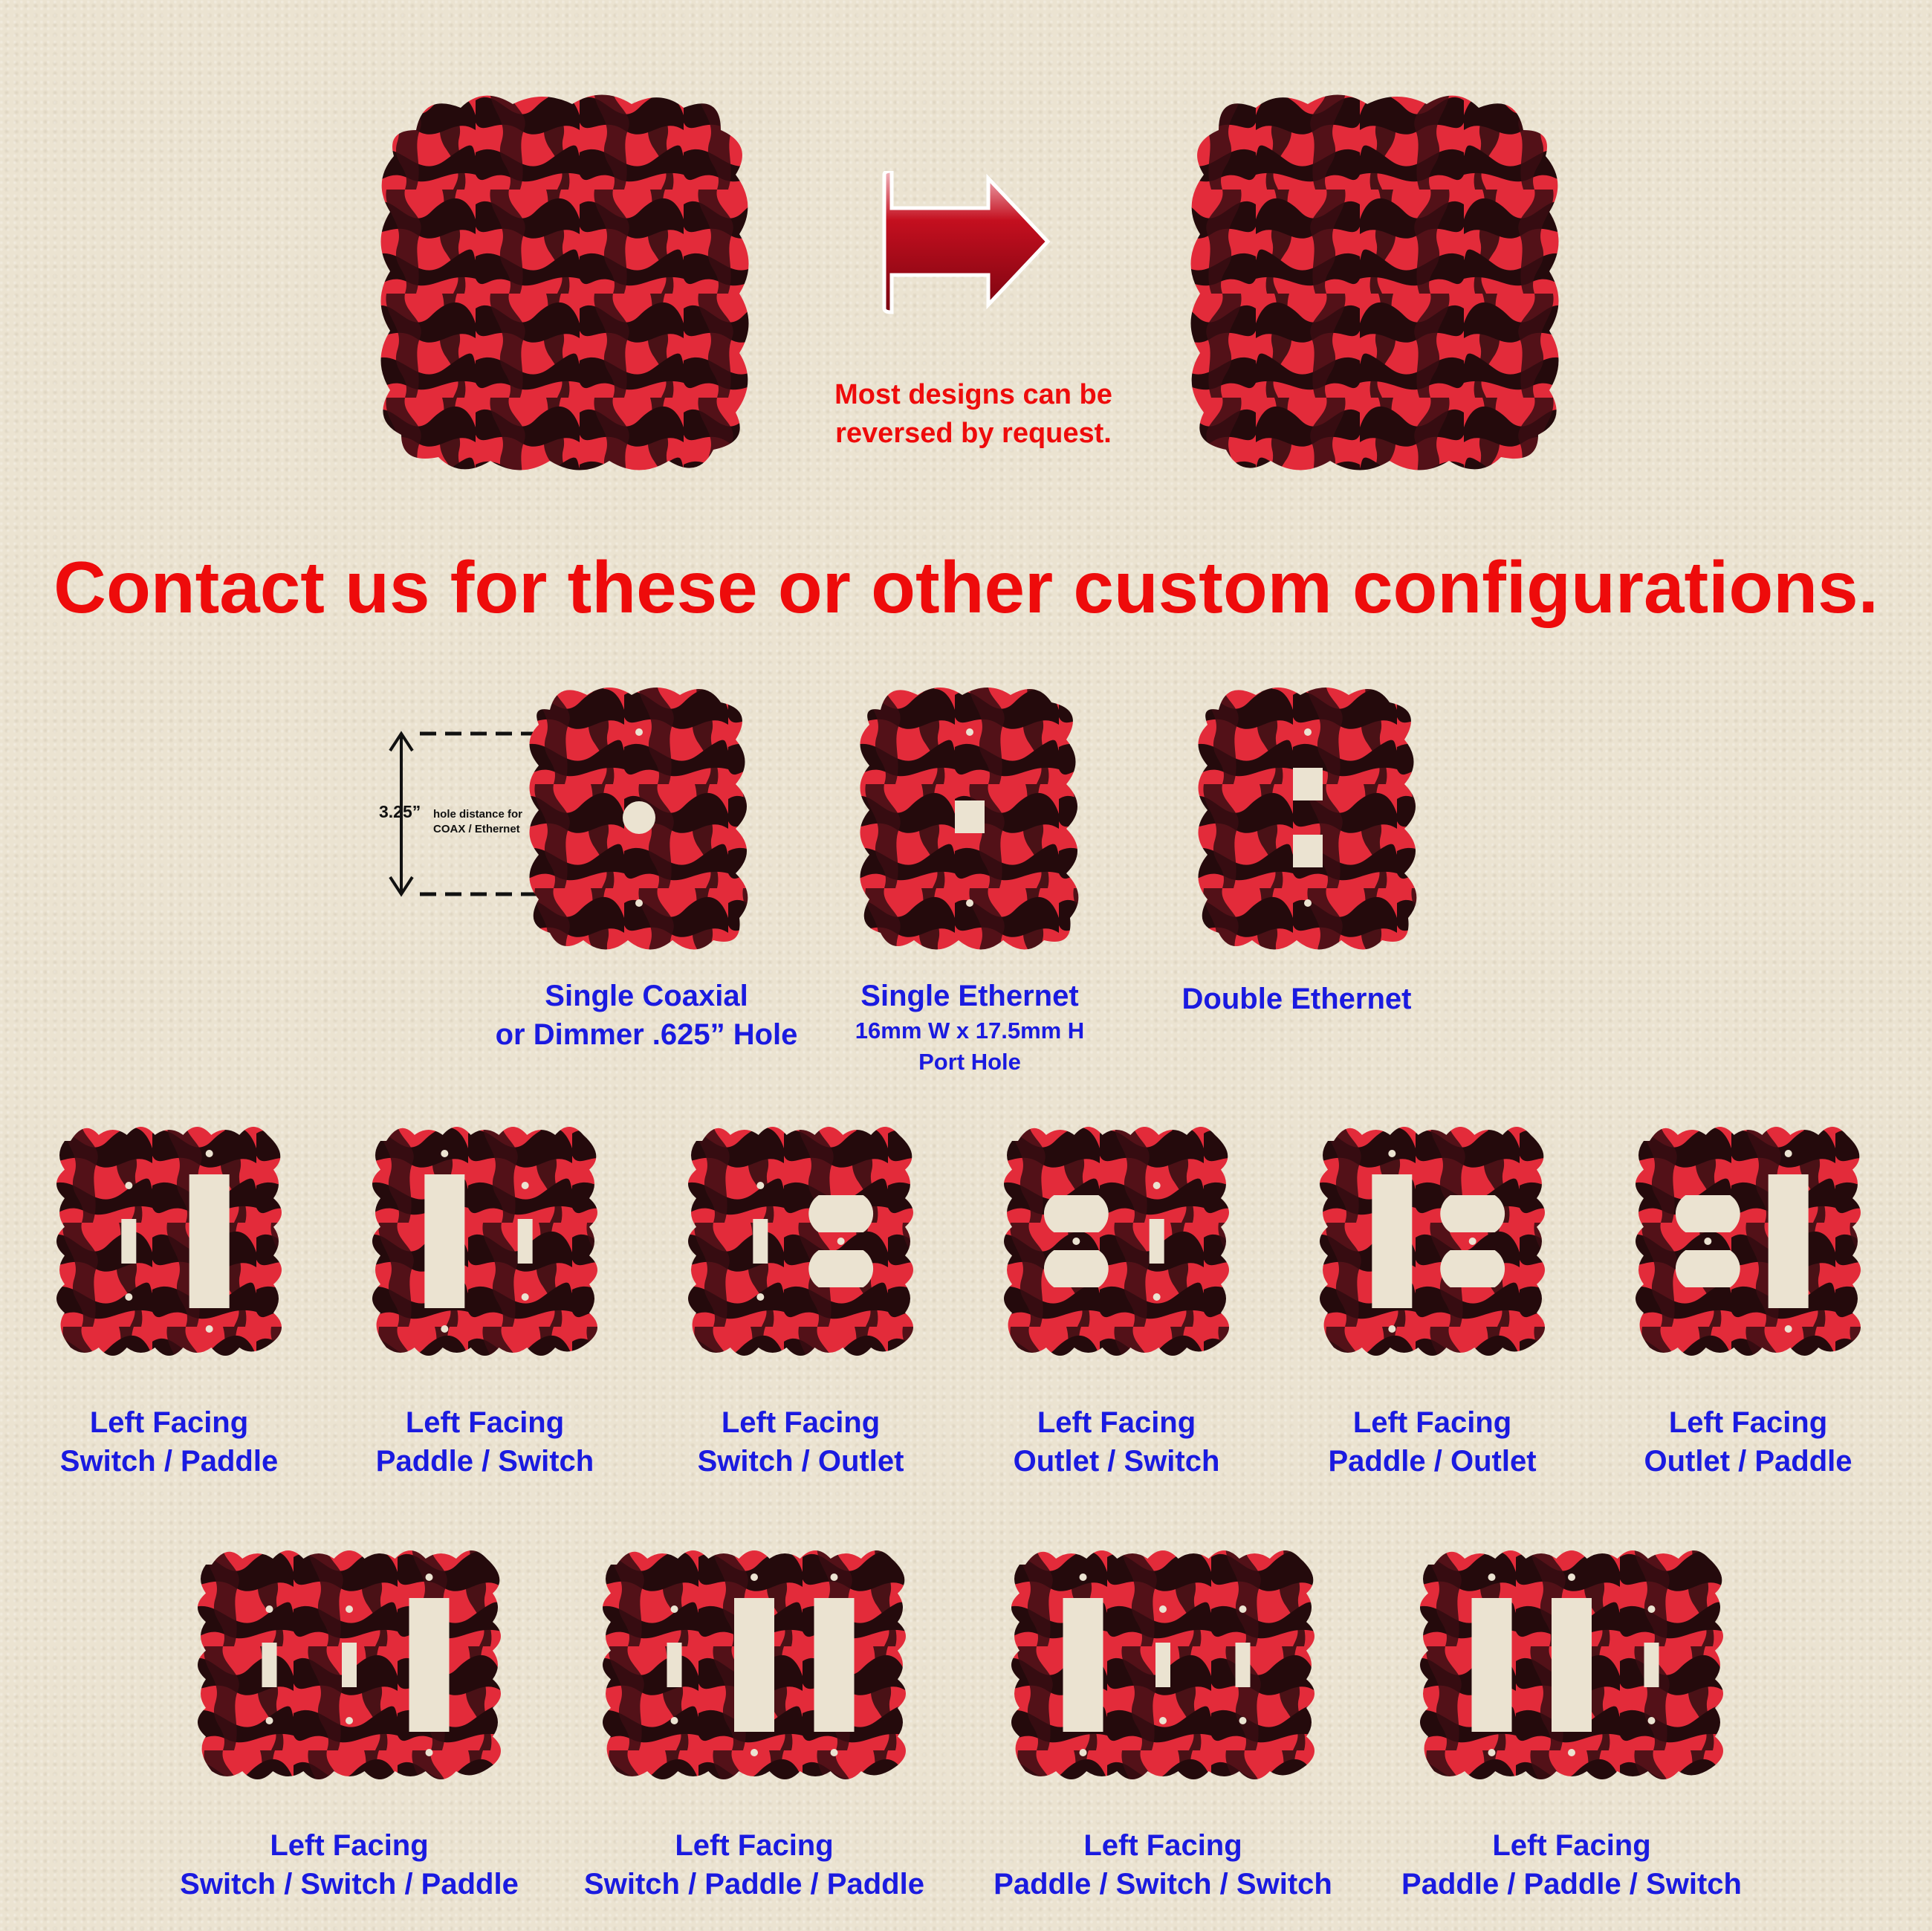  I want to click on label-paddle-switch-switch: Left Facing Paddle / Switch / Switch, so click(1162, 1864).